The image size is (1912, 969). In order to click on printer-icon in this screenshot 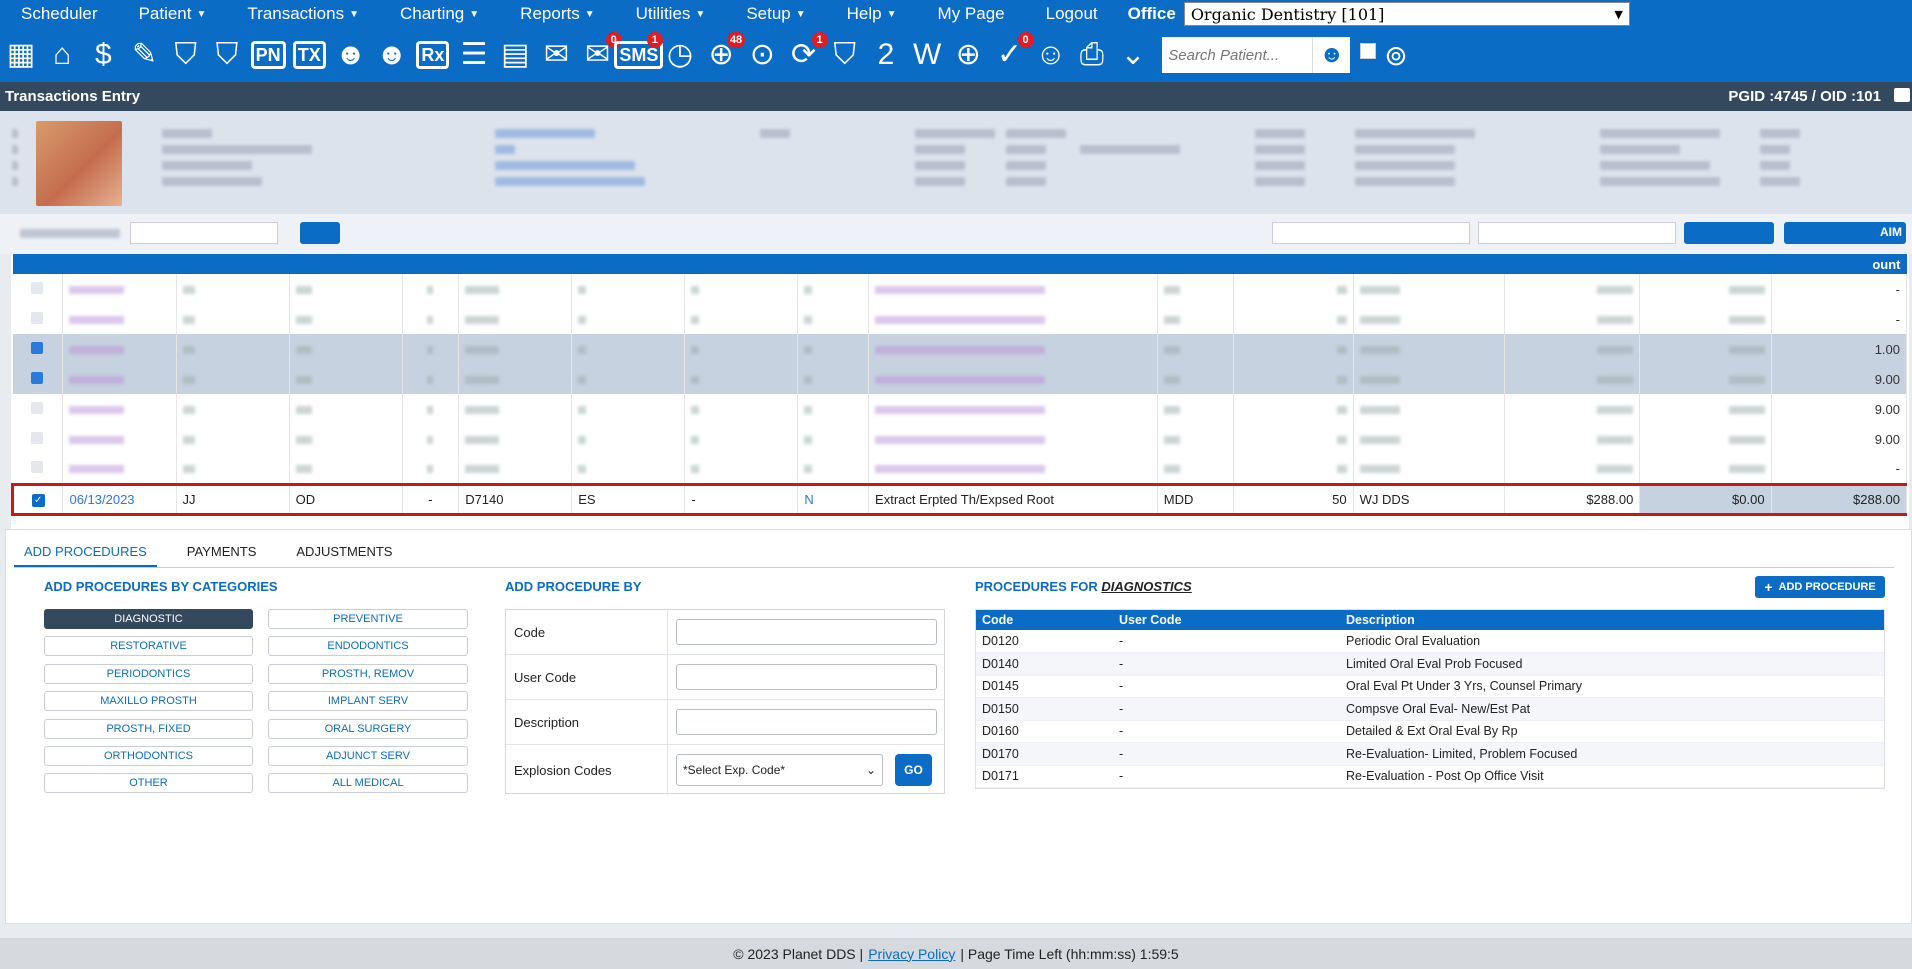, I will do `click(1902, 95)`.